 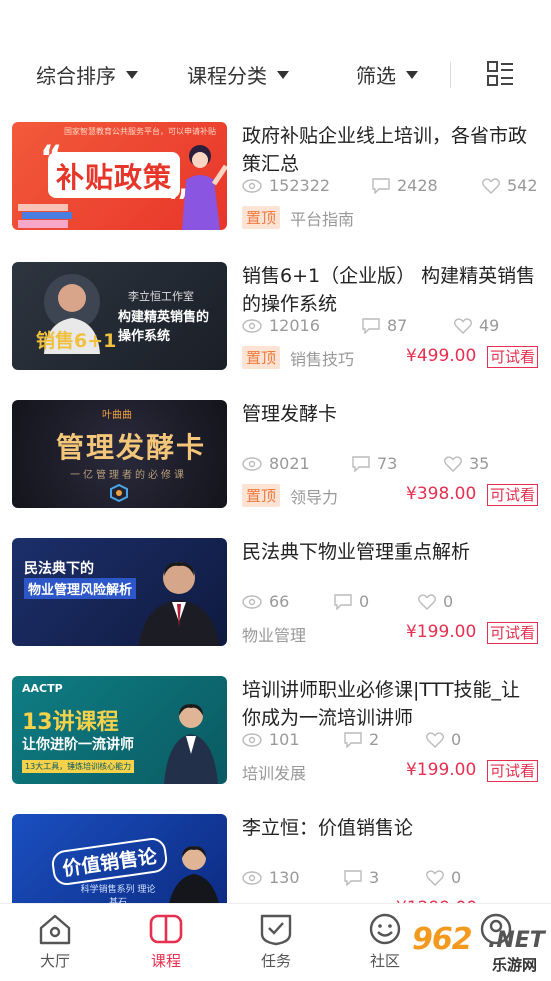 I want to click on comments-count: 2428, so click(x=417, y=185).